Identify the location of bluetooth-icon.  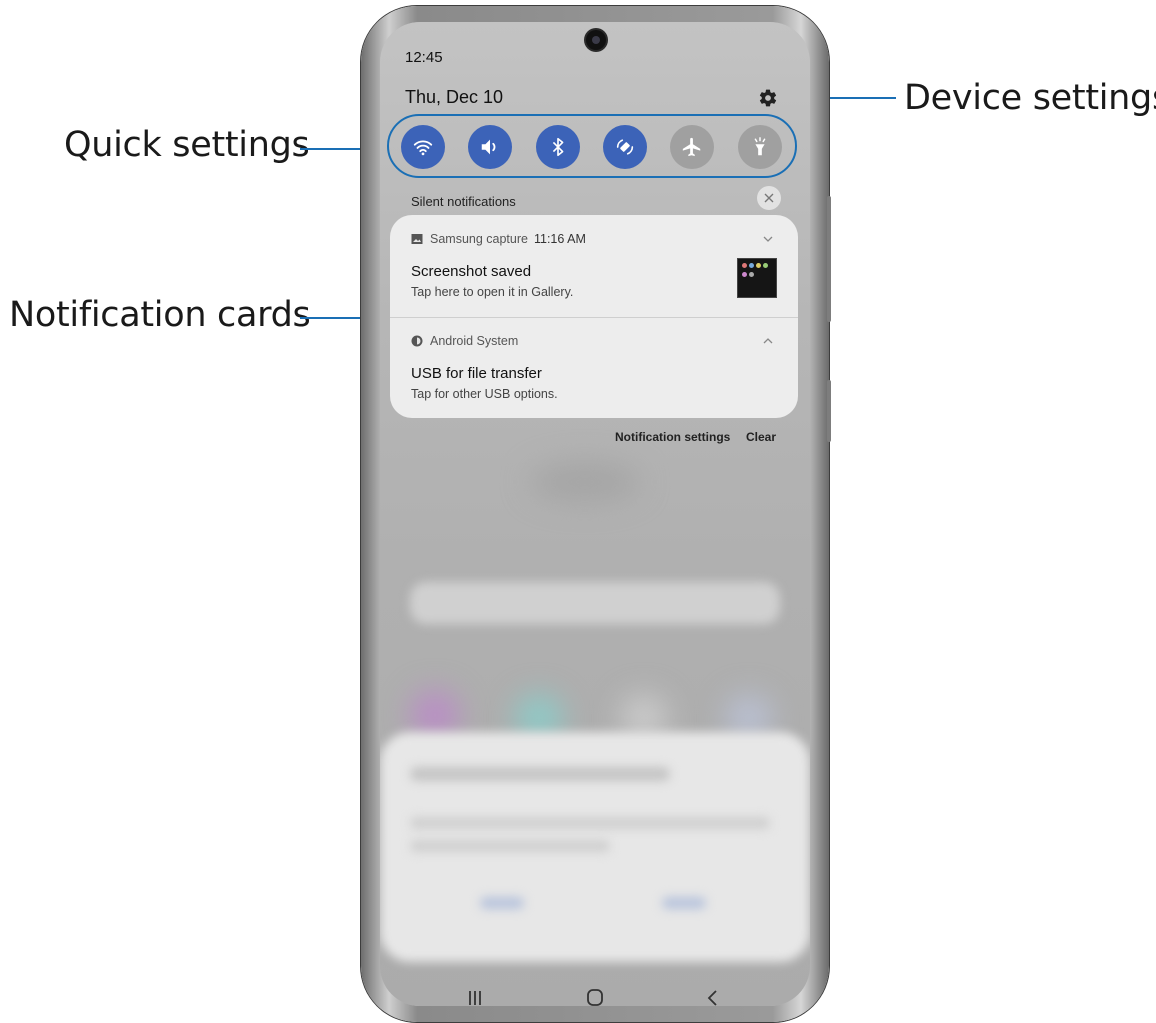
(558, 147).